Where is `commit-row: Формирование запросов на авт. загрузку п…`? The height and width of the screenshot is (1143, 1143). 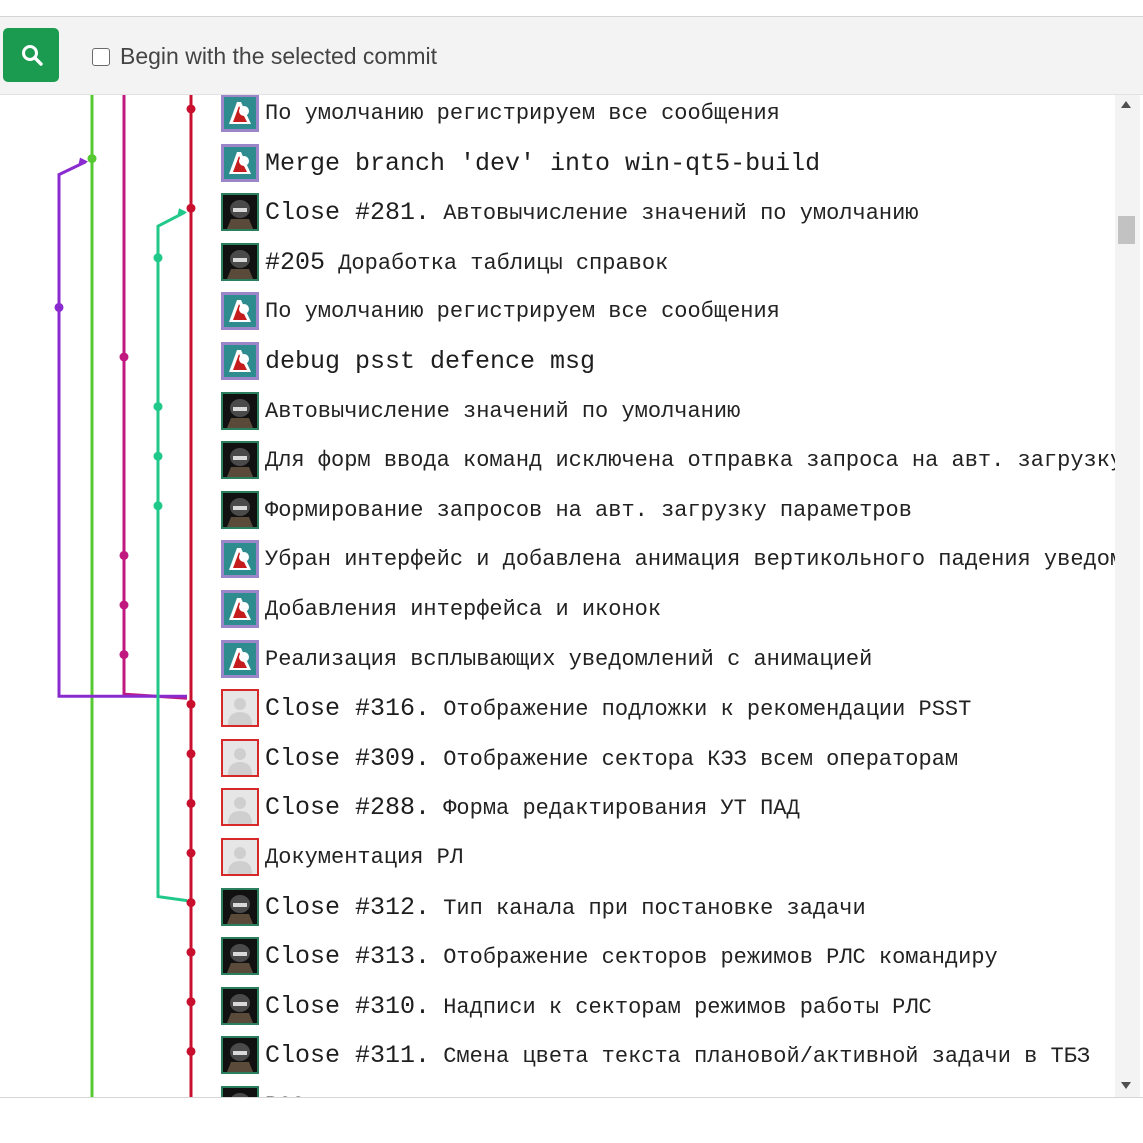 commit-row: Формирование запросов на авт. загрузку п… is located at coordinates (557, 515).